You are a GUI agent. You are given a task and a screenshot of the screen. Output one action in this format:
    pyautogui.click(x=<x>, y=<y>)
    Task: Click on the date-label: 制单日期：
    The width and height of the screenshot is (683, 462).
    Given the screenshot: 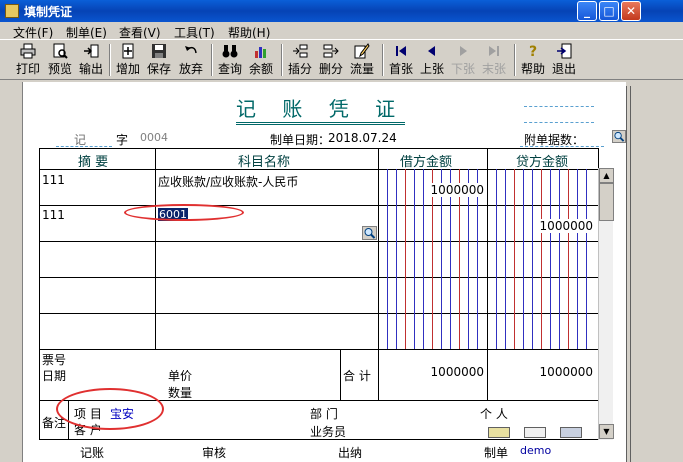 What is the action you would take?
    pyautogui.click(x=300, y=140)
    